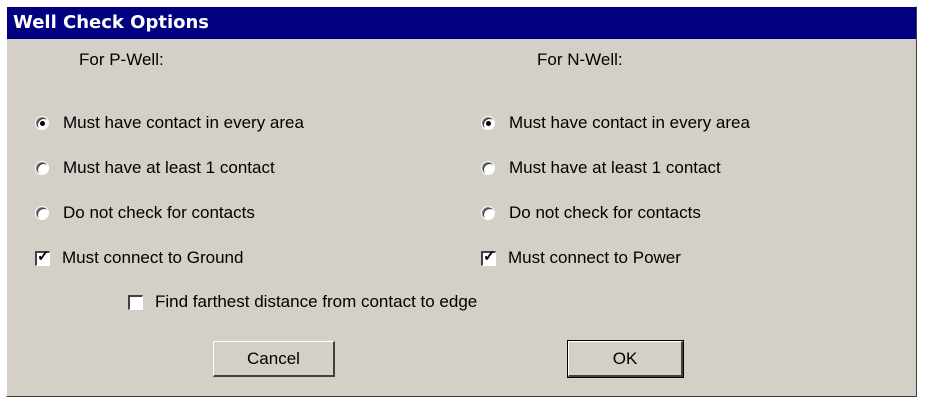 This screenshot has width=925, height=403. I want to click on pwell-radio-do-not-check-label: Do not check for contacts, so click(159, 212).